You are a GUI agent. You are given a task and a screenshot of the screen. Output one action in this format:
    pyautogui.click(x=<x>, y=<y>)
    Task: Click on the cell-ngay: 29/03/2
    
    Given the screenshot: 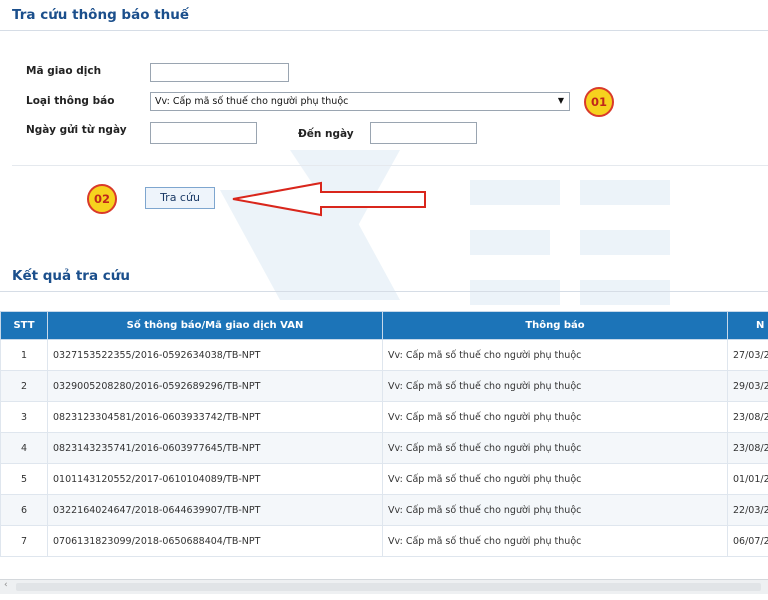 What is the action you would take?
    pyautogui.click(x=747, y=386)
    